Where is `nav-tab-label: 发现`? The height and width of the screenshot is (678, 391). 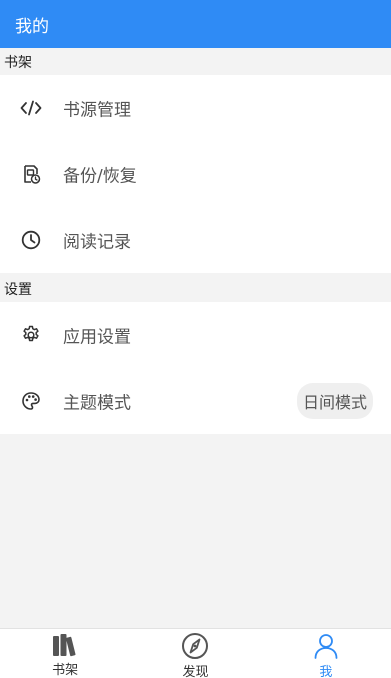 nav-tab-label: 发现 is located at coordinates (195, 671).